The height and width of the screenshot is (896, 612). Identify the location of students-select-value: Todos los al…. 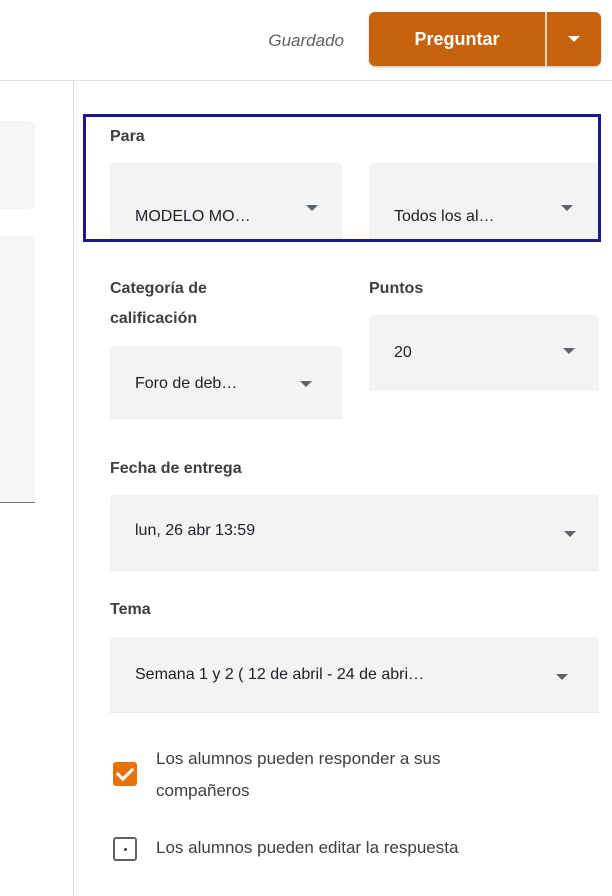
(444, 216).